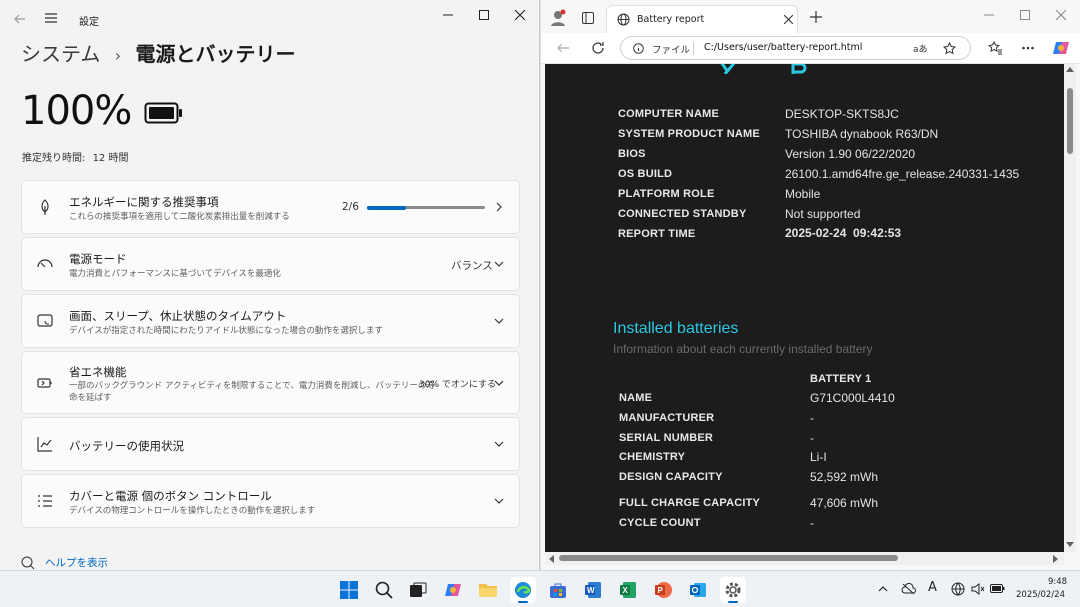 Image resolution: width=1080 pixels, height=607 pixels. Describe the element at coordinates (788, 19) in the screenshot. I see `close-tab-icon` at that location.